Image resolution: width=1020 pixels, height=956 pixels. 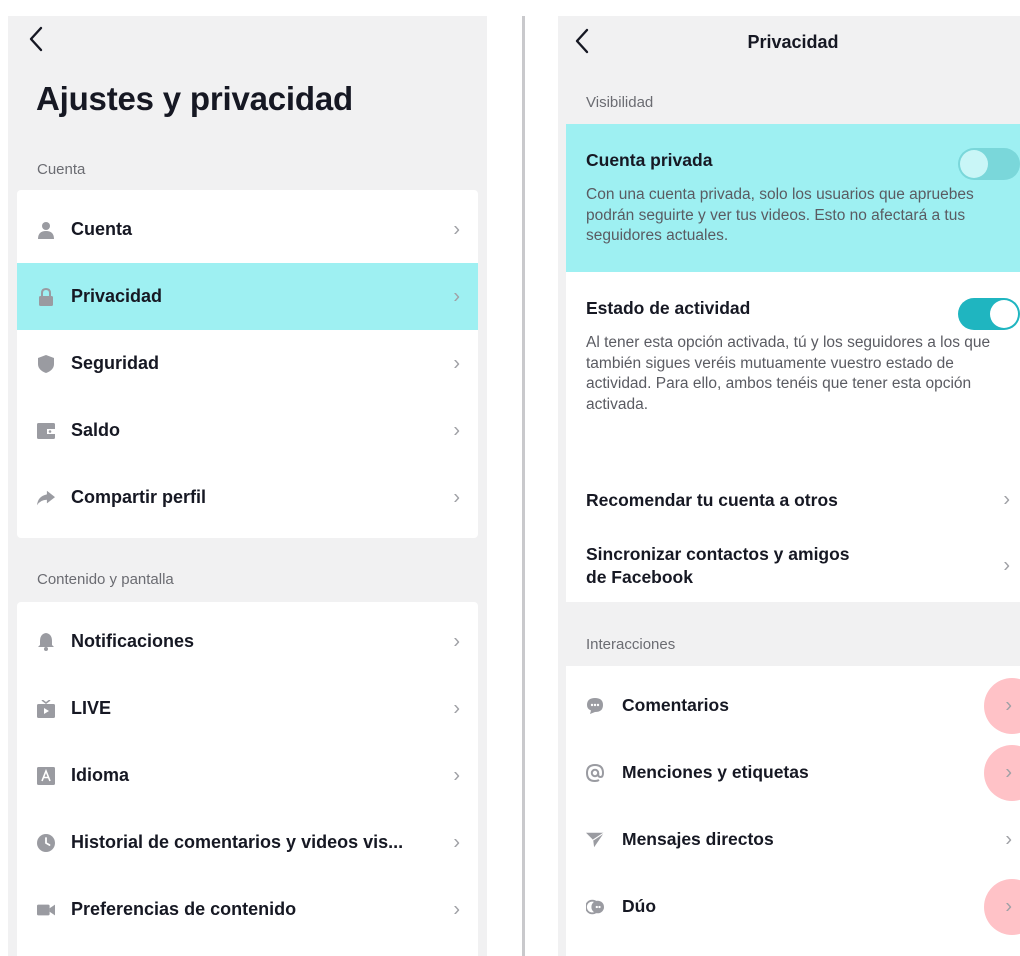 What do you see at coordinates (46, 775) in the screenshot?
I see `language-icon` at bounding box center [46, 775].